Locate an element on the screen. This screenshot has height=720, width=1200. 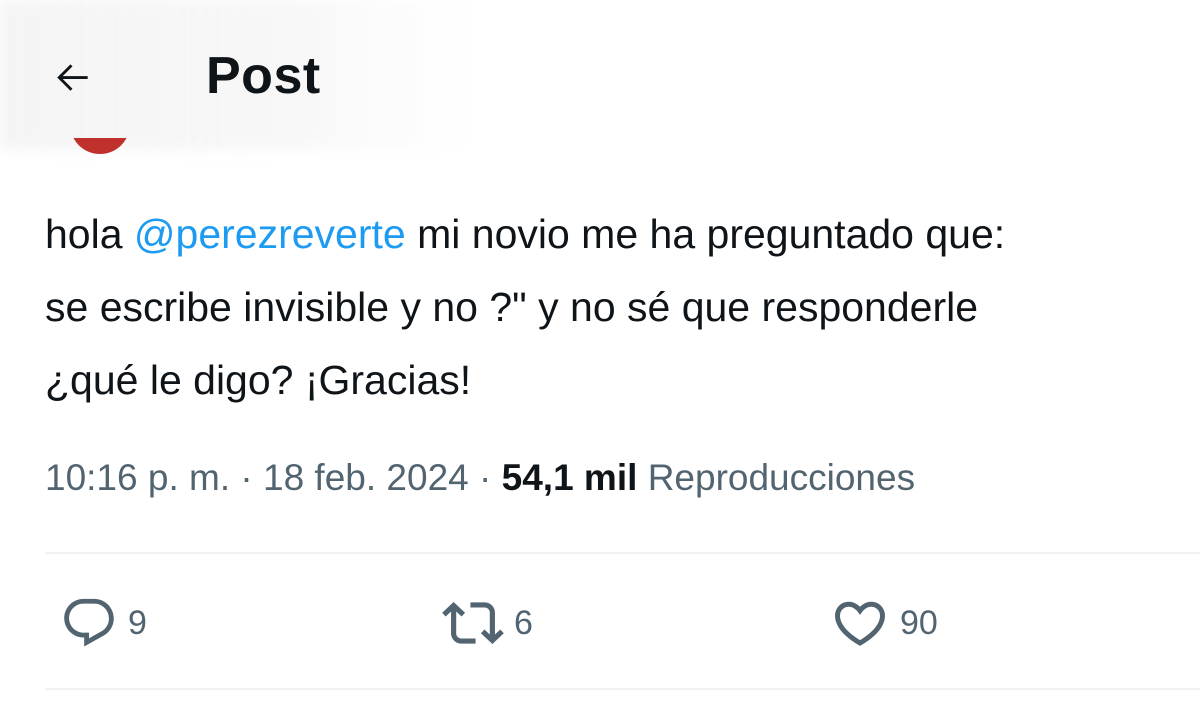
repost-count: 6 is located at coordinates (523, 622).